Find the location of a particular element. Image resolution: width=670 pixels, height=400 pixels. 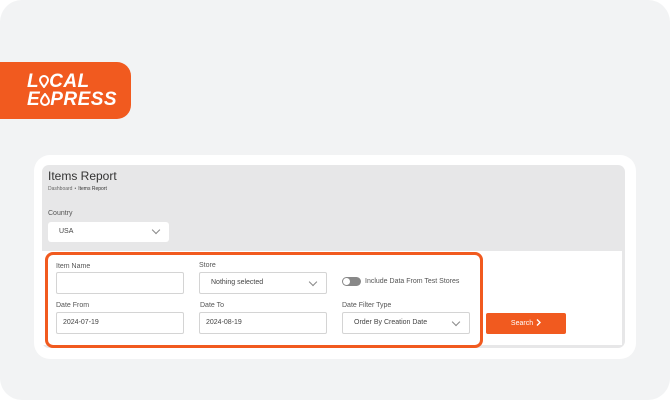

country-label: Country is located at coordinates (60, 213).